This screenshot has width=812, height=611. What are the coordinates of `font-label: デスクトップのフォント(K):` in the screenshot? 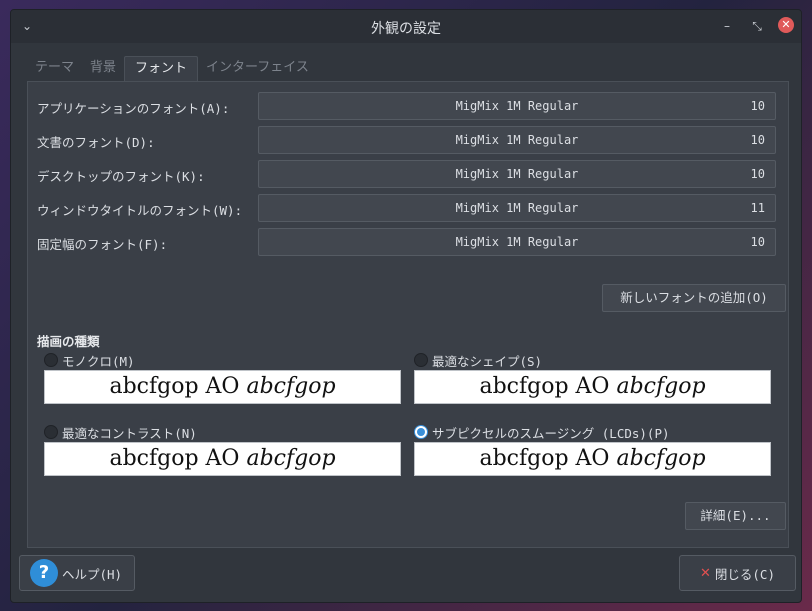 It's located at (121, 176).